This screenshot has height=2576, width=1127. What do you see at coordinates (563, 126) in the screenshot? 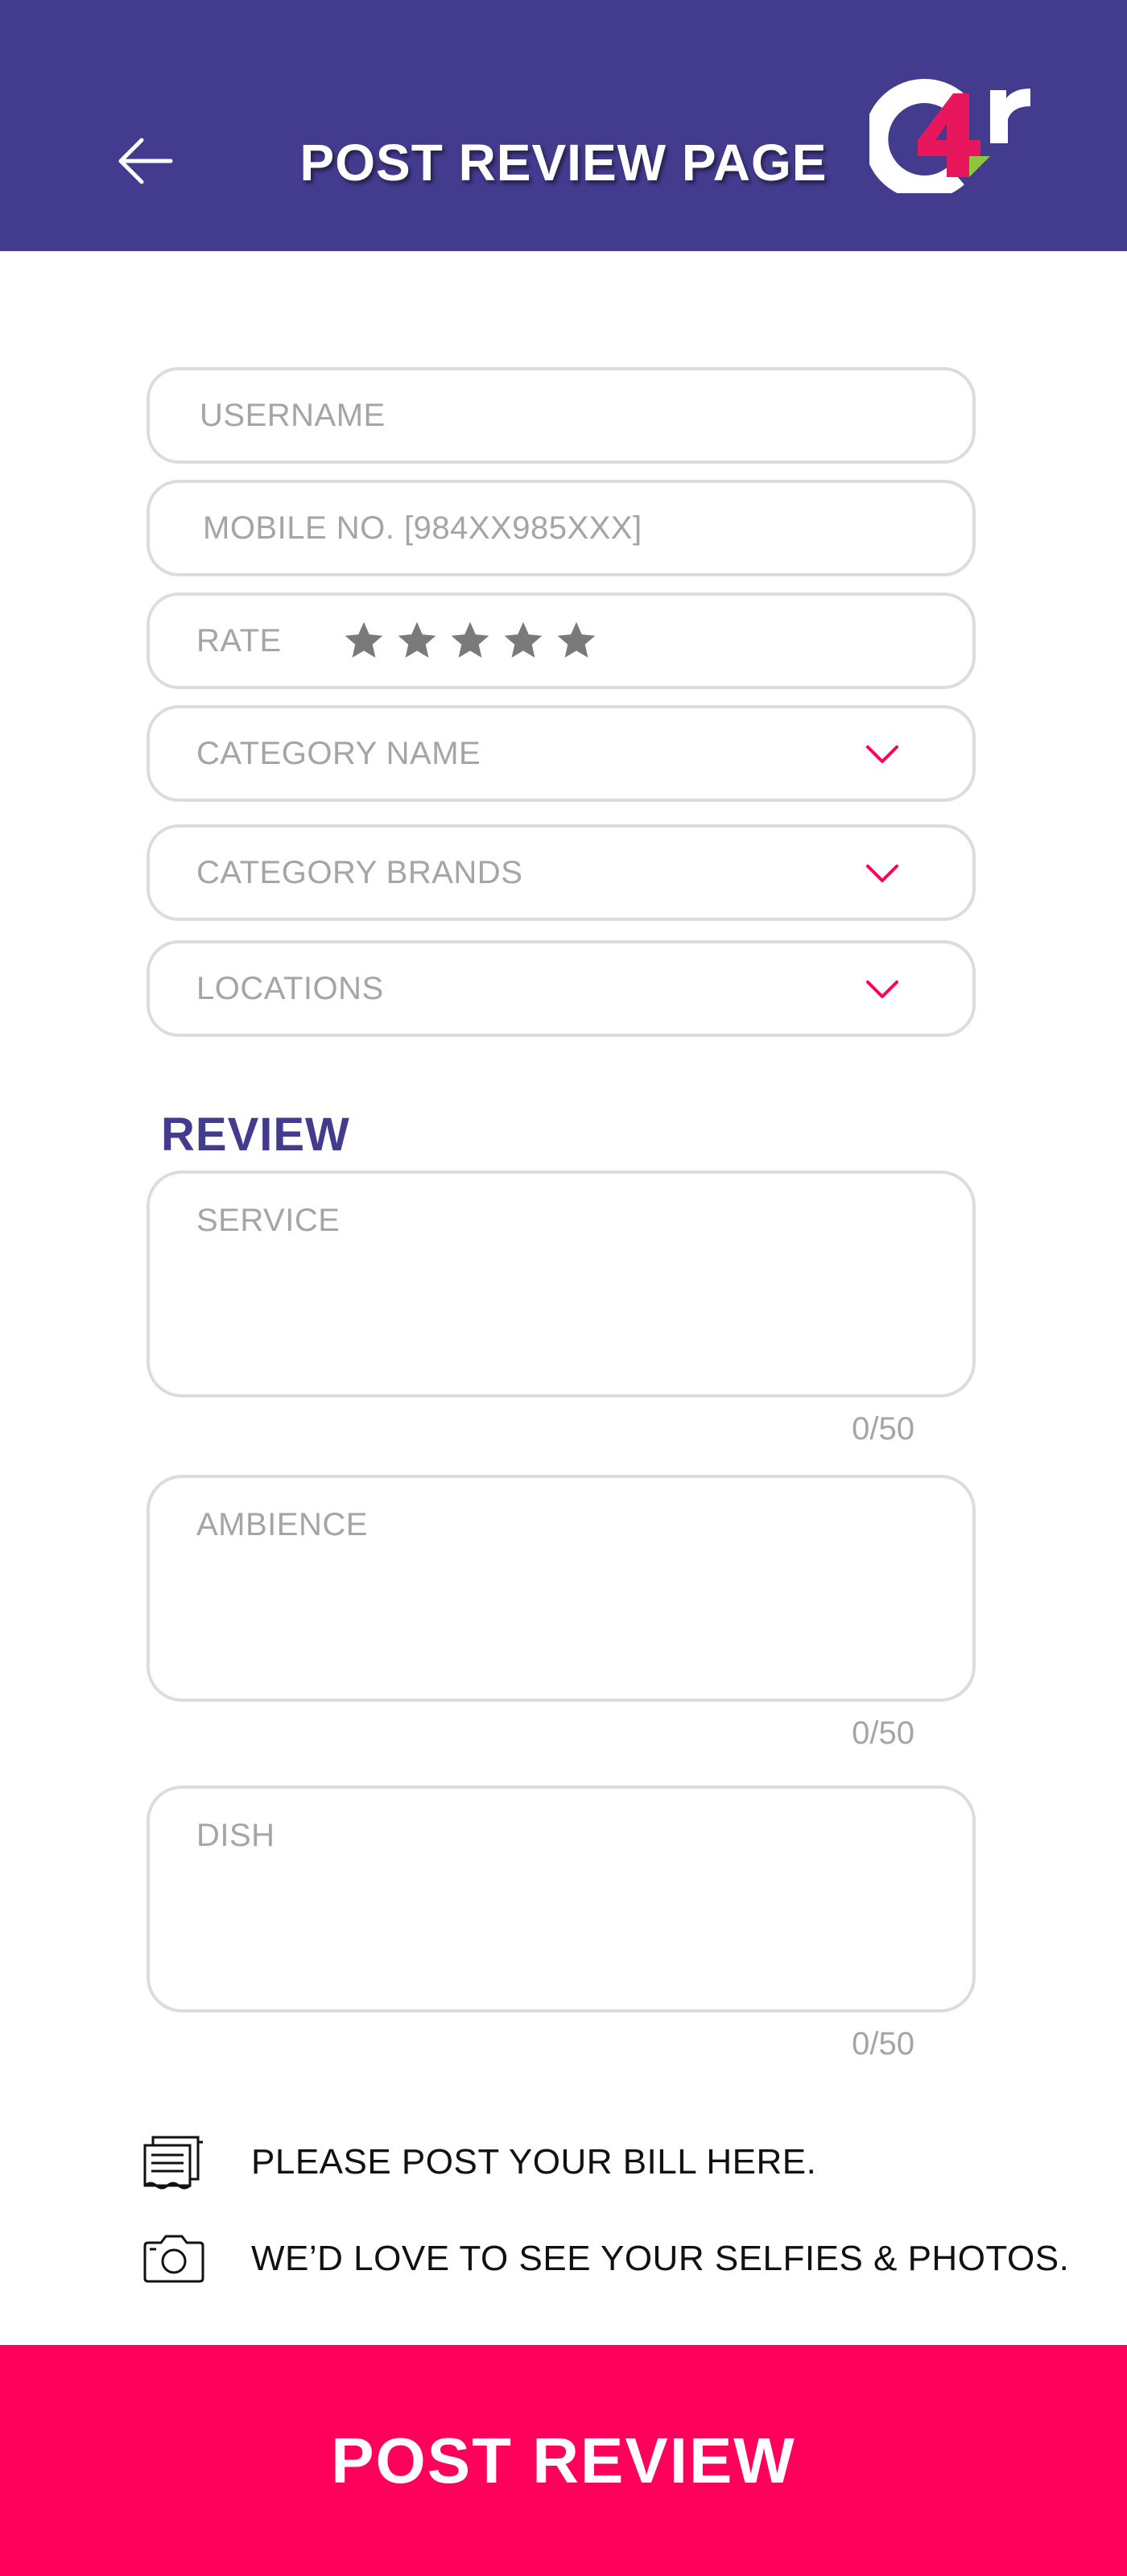
I see `header-bar: POST REVIEW PAGE` at bounding box center [563, 126].